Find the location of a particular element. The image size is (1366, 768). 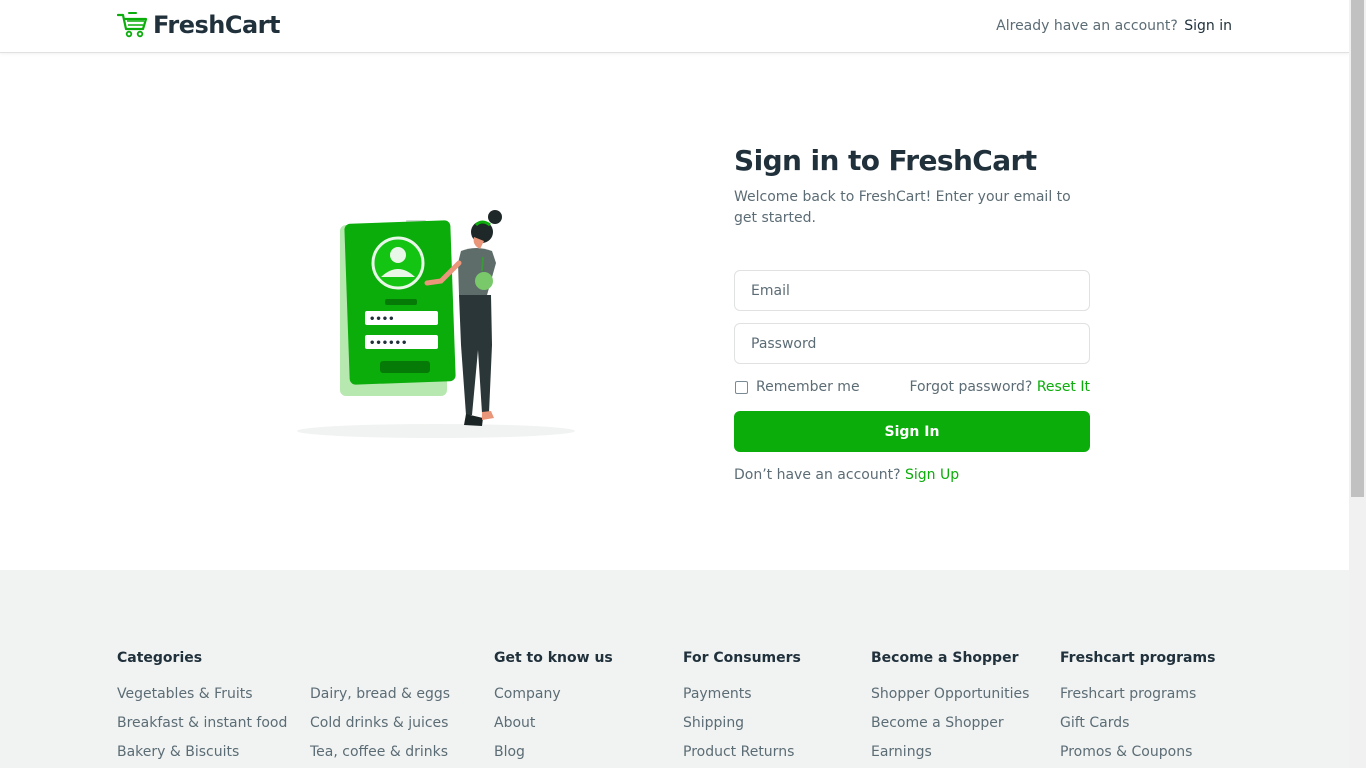

scrollbar-thumb is located at coordinates (1357, 248).